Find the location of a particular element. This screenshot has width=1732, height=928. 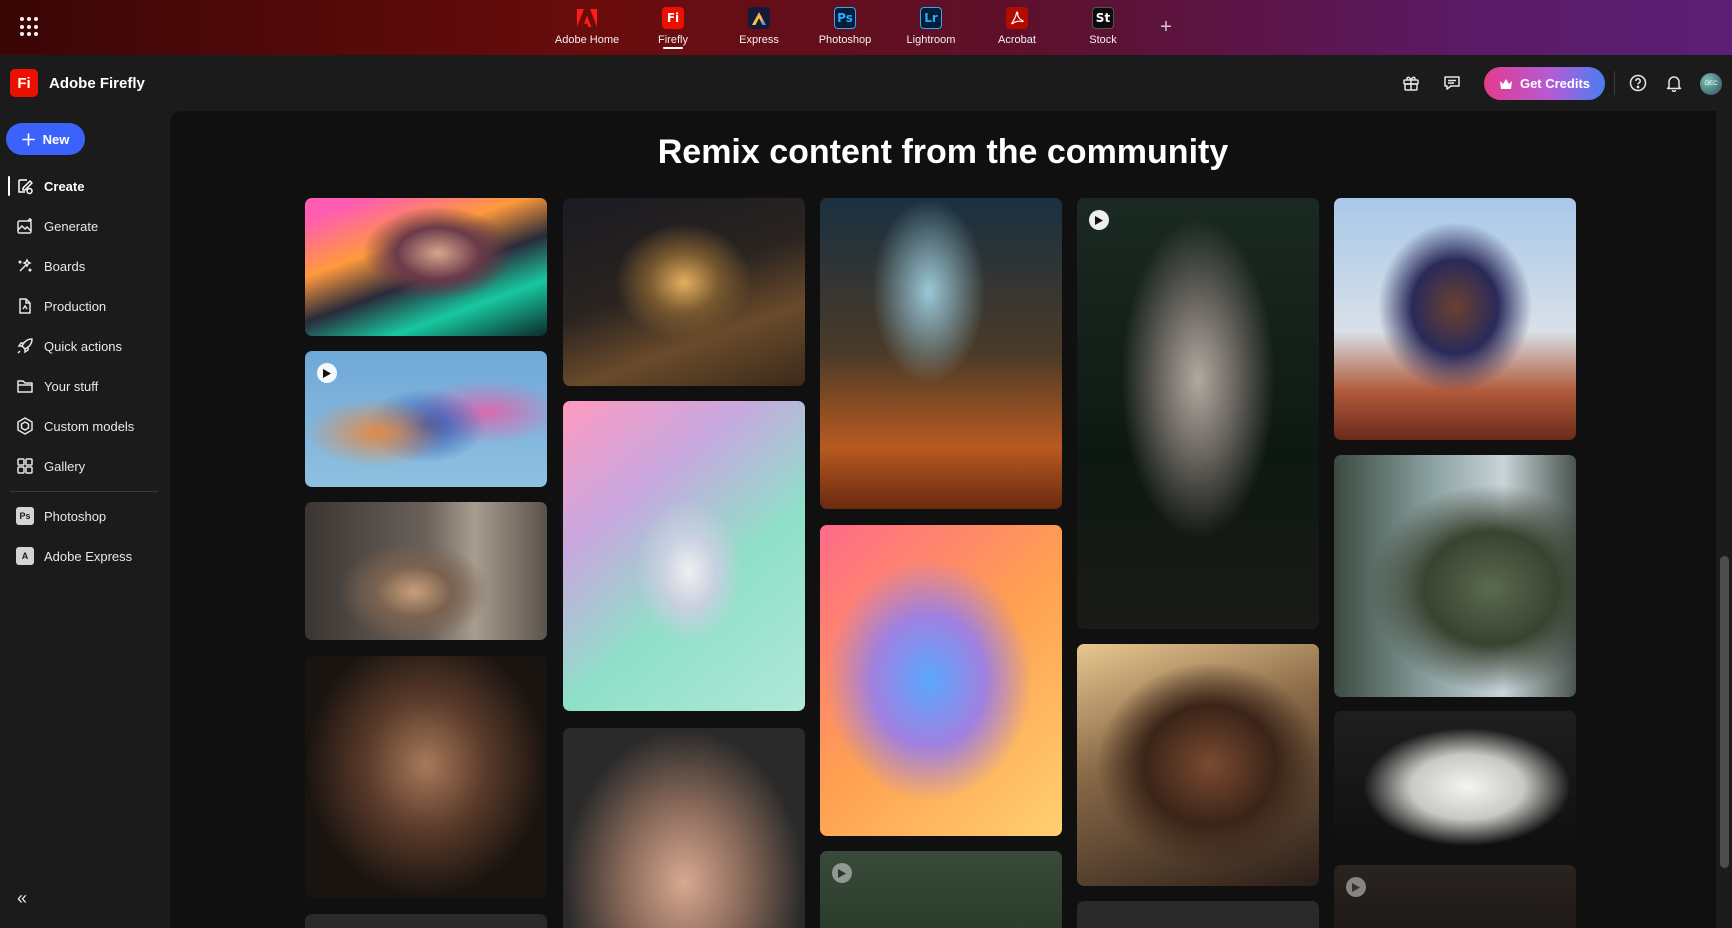

new-button: New is located at coordinates (45, 139).